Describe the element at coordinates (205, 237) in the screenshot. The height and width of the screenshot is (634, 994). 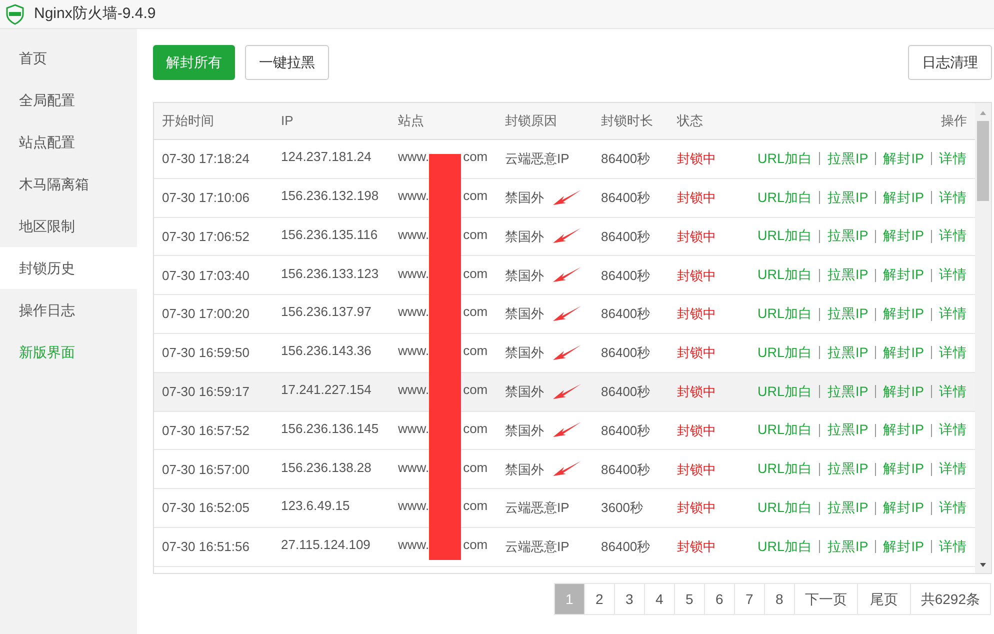
I see `table-cell-text: 07-30 17:06:52` at that location.